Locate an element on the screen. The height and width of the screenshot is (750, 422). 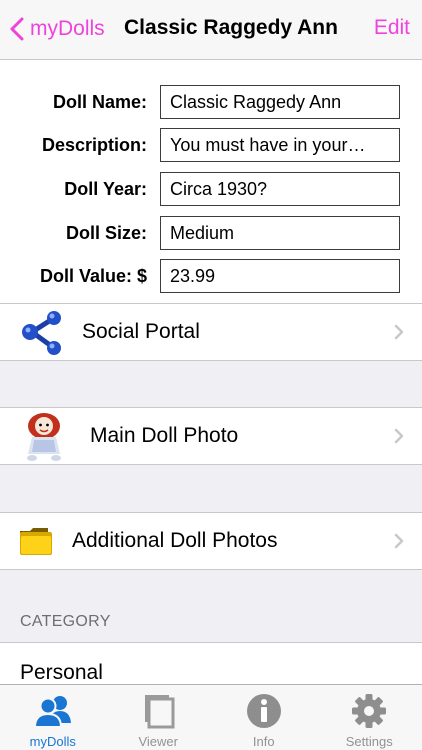
additional-doll-photos-label: Additional Doll Photos is located at coordinates (175, 540).